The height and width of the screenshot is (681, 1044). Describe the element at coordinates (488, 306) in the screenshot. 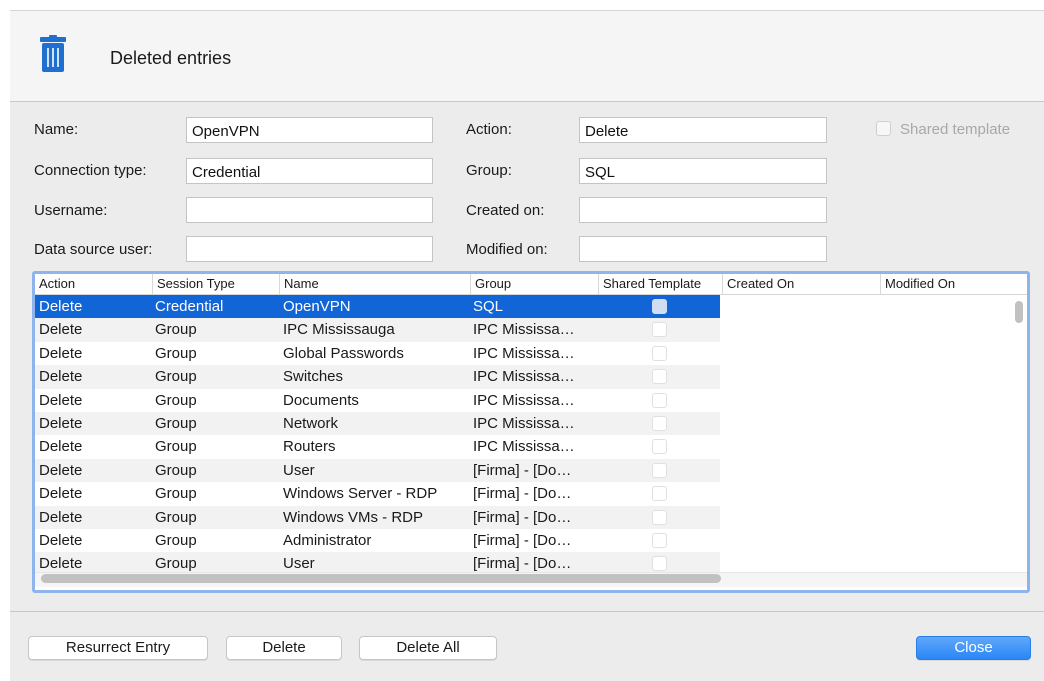

I see `cell-group: SQL` at that location.